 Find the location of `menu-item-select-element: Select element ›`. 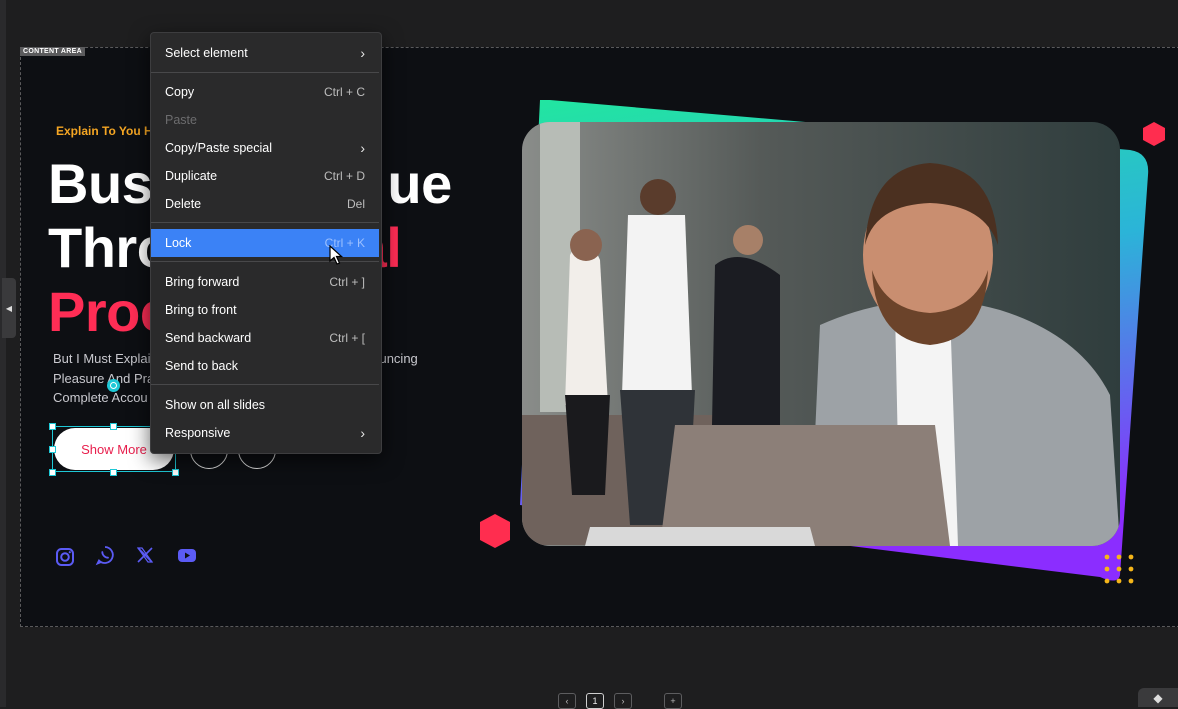

menu-item-select-element: Select element › is located at coordinates (265, 53).